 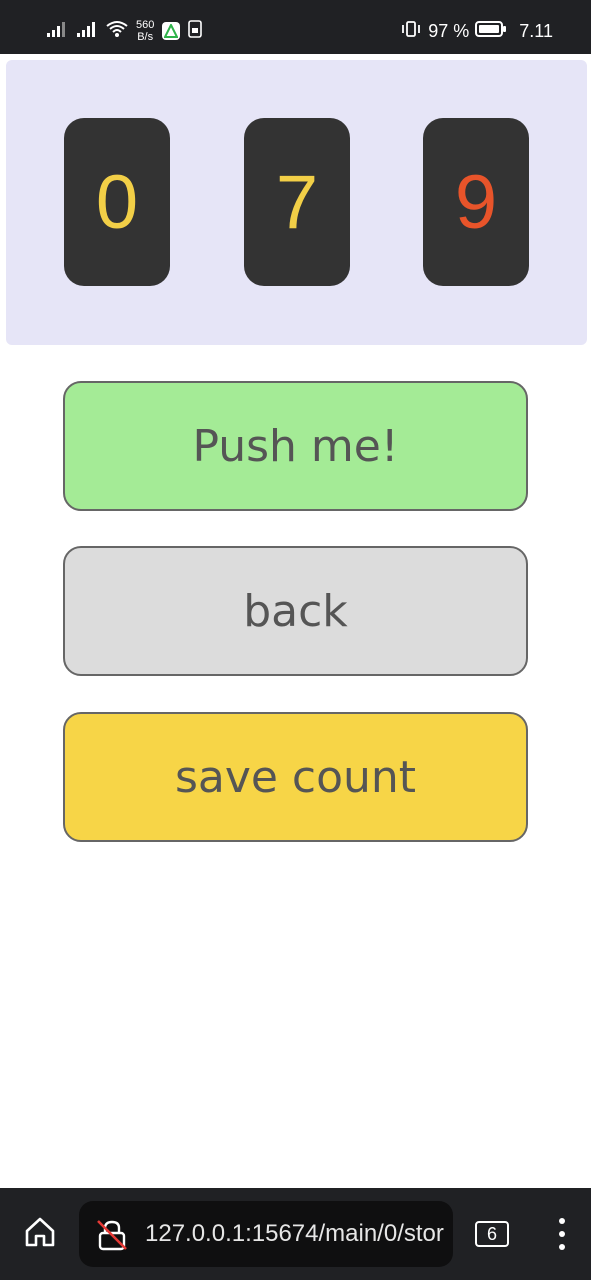 What do you see at coordinates (536, 30) in the screenshot?
I see `clock: 7.11` at bounding box center [536, 30].